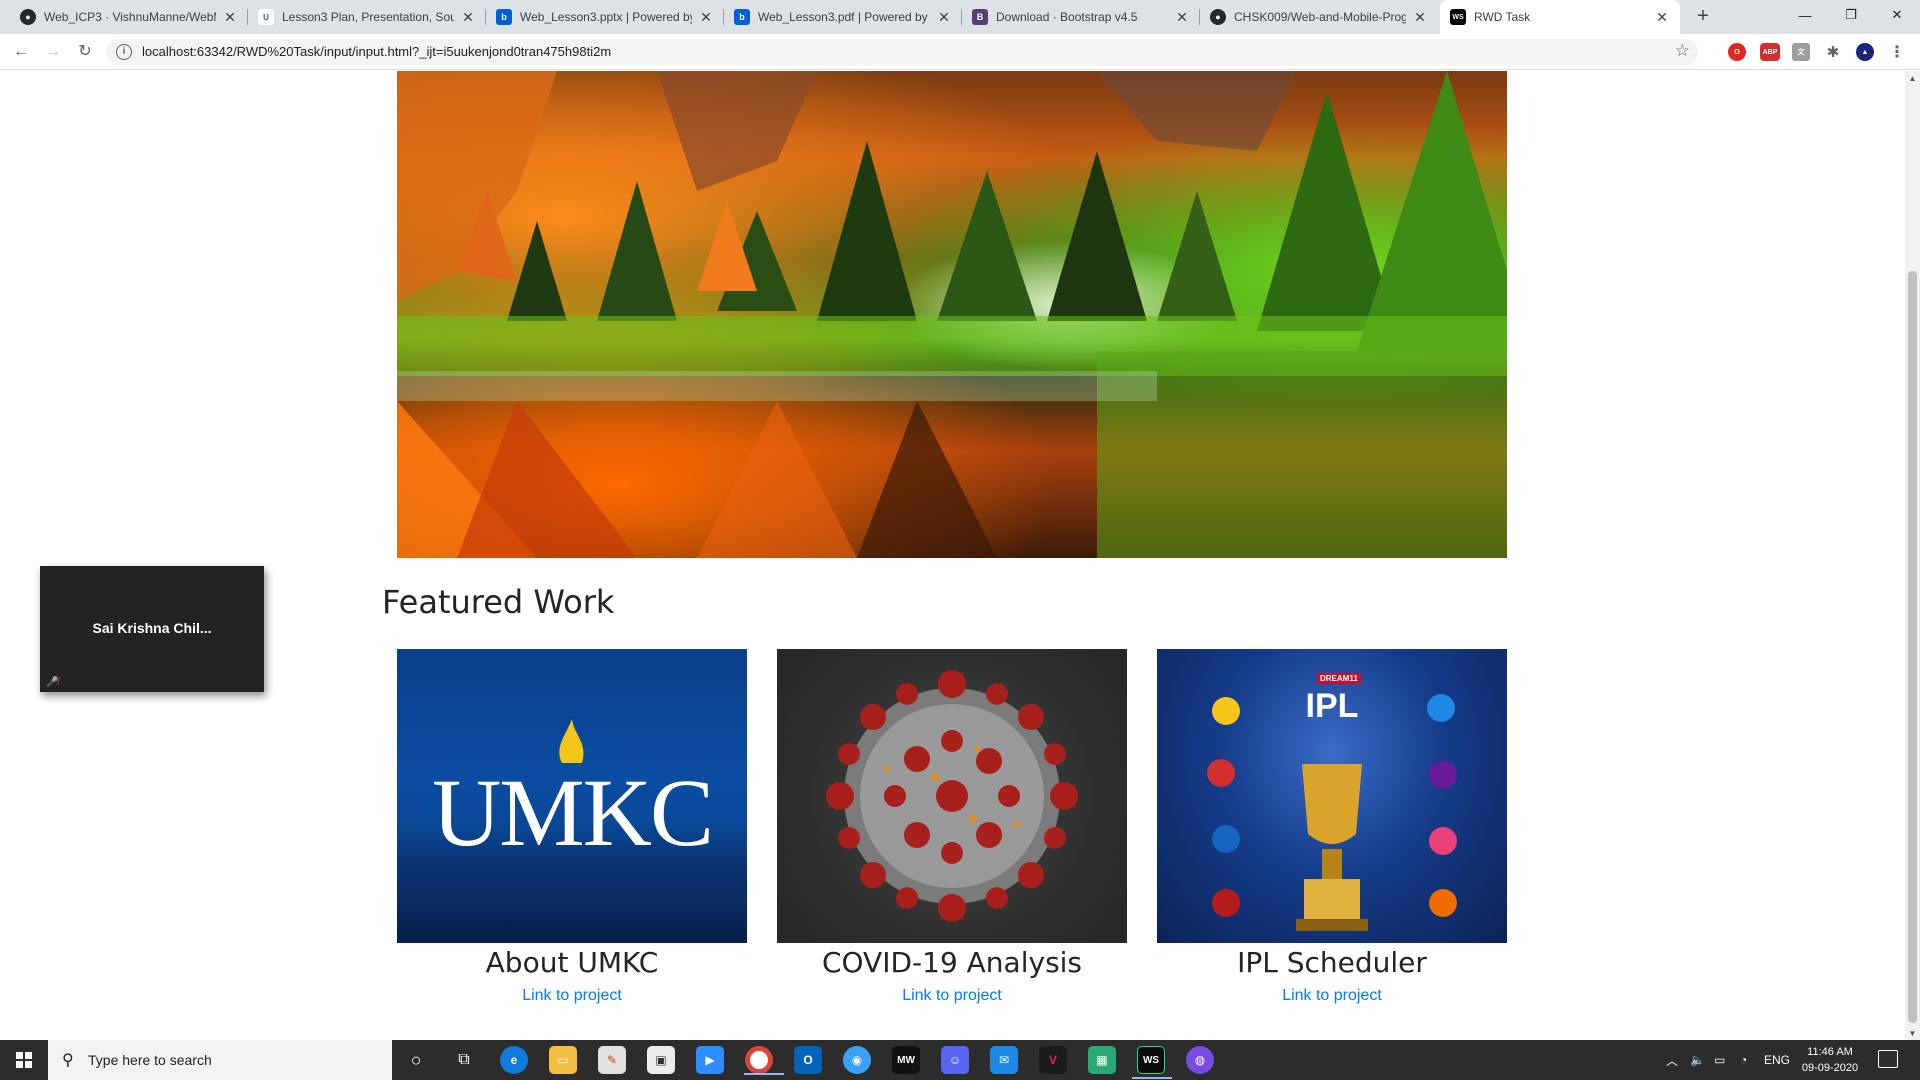 The height and width of the screenshot is (1080, 1920). Describe the element at coordinates (1560, 17) in the screenshot. I see `tab-rwd-task: WS RWD Task ✕` at that location.